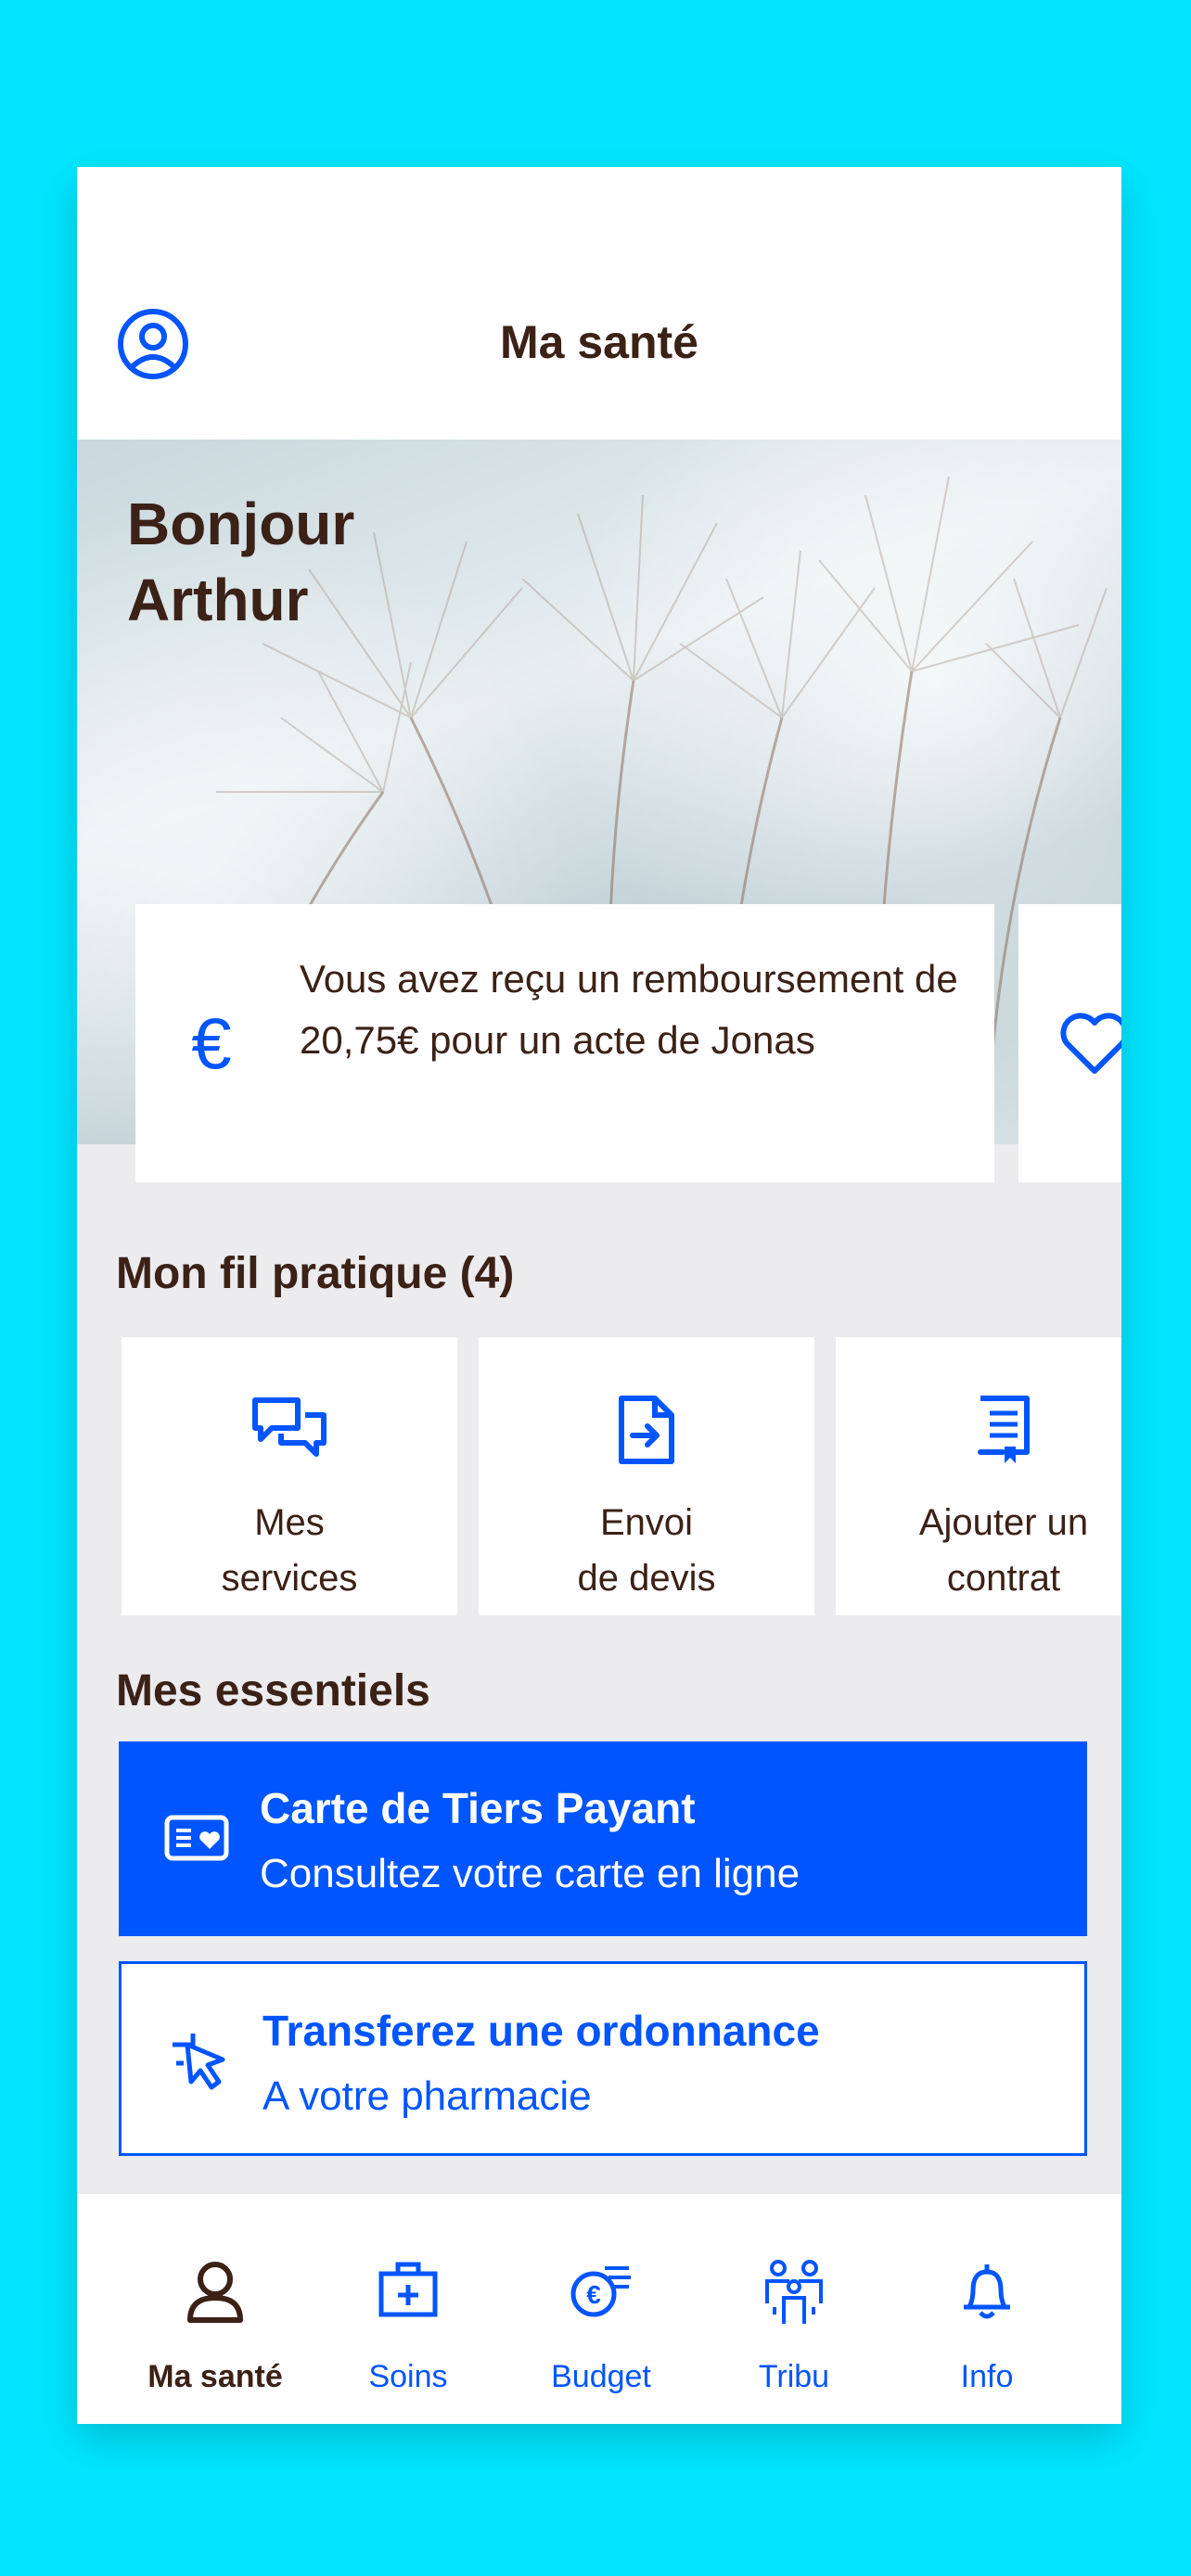  I want to click on greeting: Bonjour Arthur, so click(240, 562).